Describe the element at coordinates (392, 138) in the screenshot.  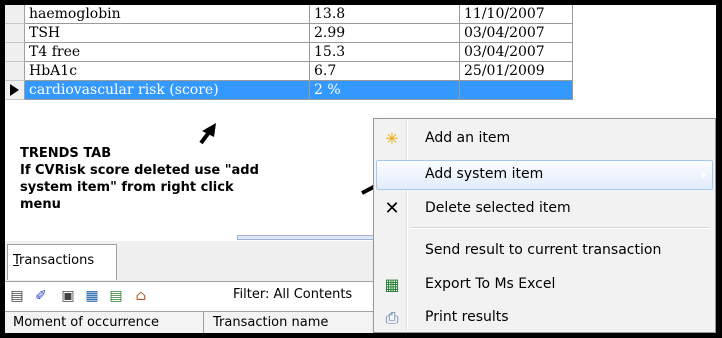
I see `add-item-icon: ✳` at that location.